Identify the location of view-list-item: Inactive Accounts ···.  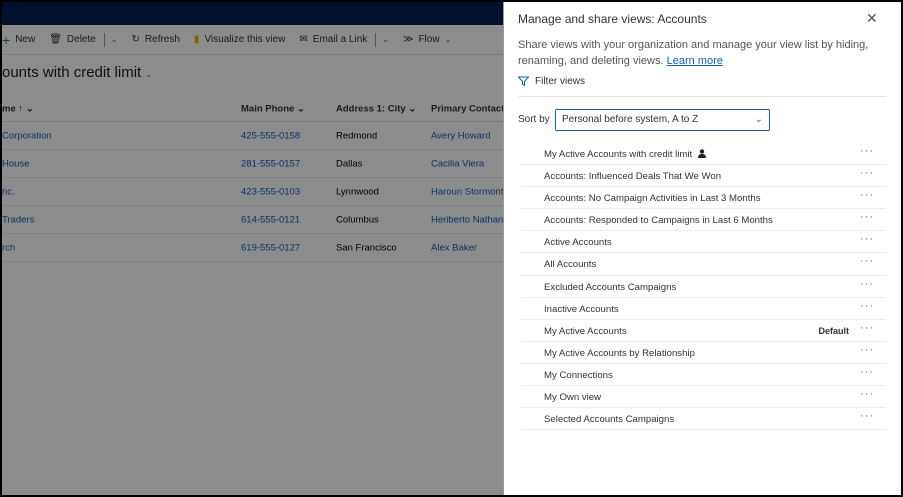
(703, 309).